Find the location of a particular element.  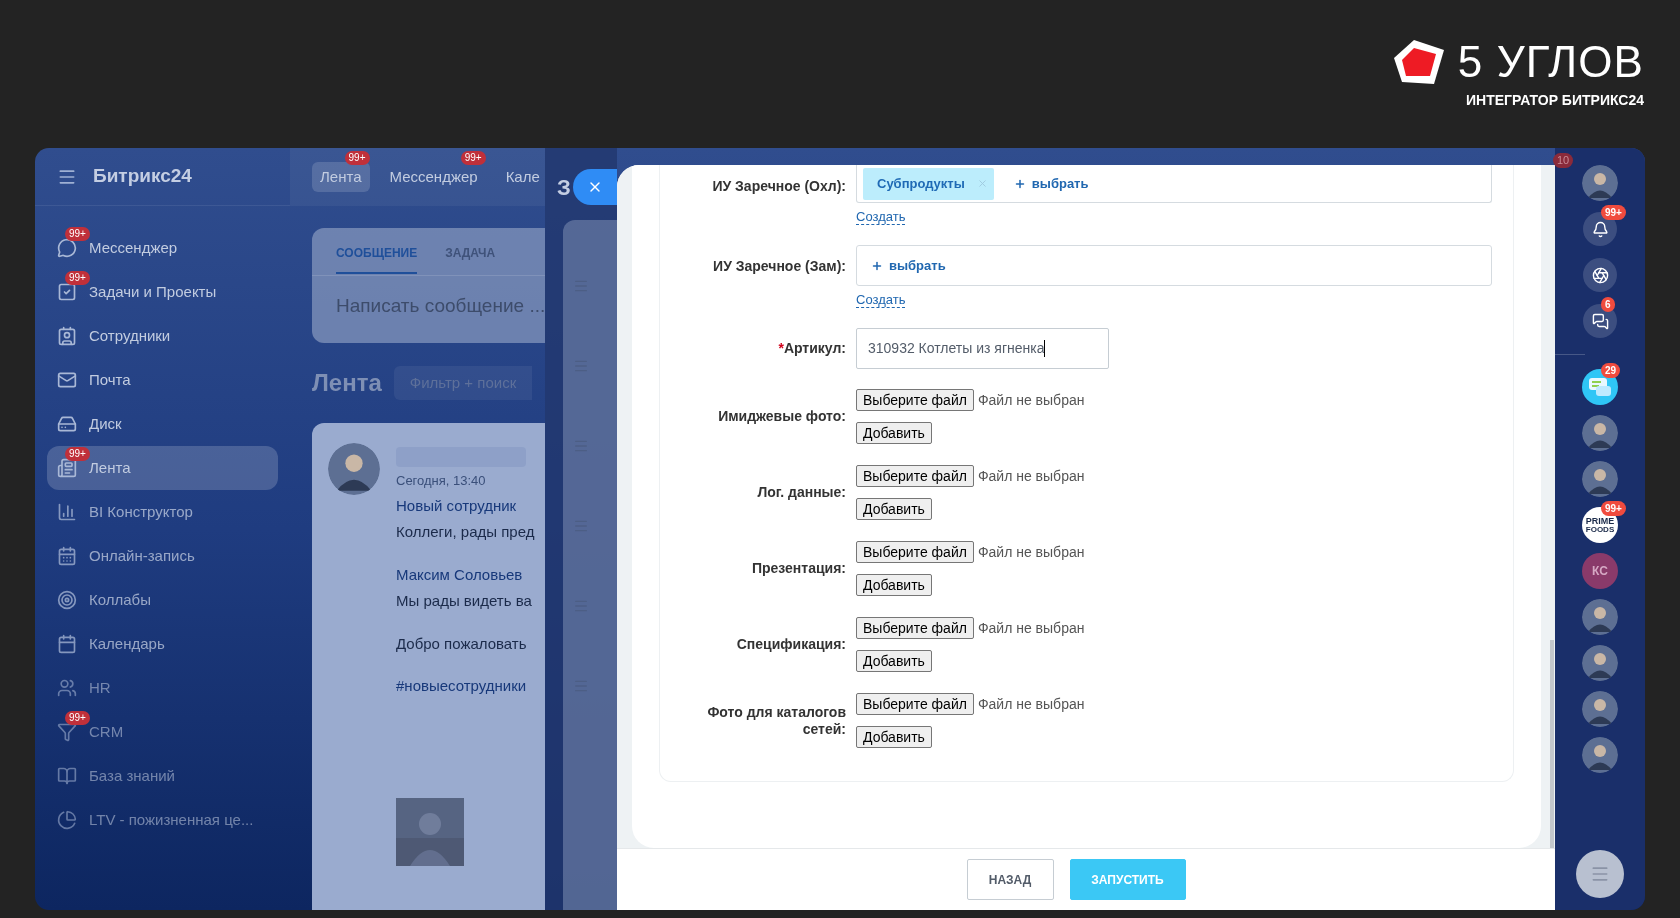

sidebar-item: CRM 99+ is located at coordinates (162, 732).